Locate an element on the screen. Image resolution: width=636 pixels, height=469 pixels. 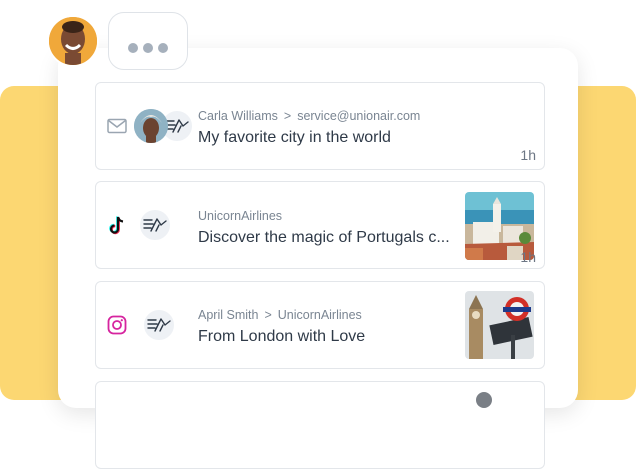
tiktok-icon is located at coordinates (117, 225).